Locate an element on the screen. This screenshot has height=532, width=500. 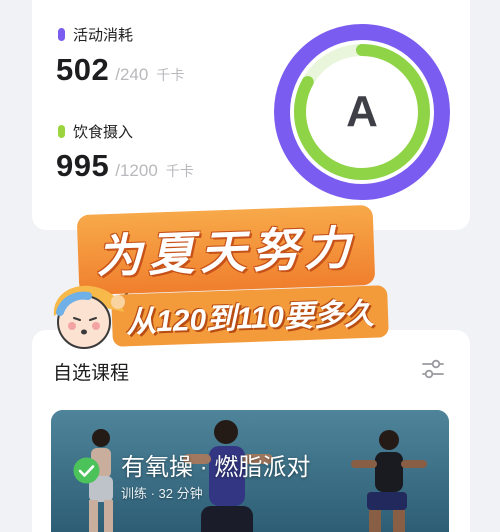
subline-banner: 从120到110要多久 is located at coordinates (250, 316).